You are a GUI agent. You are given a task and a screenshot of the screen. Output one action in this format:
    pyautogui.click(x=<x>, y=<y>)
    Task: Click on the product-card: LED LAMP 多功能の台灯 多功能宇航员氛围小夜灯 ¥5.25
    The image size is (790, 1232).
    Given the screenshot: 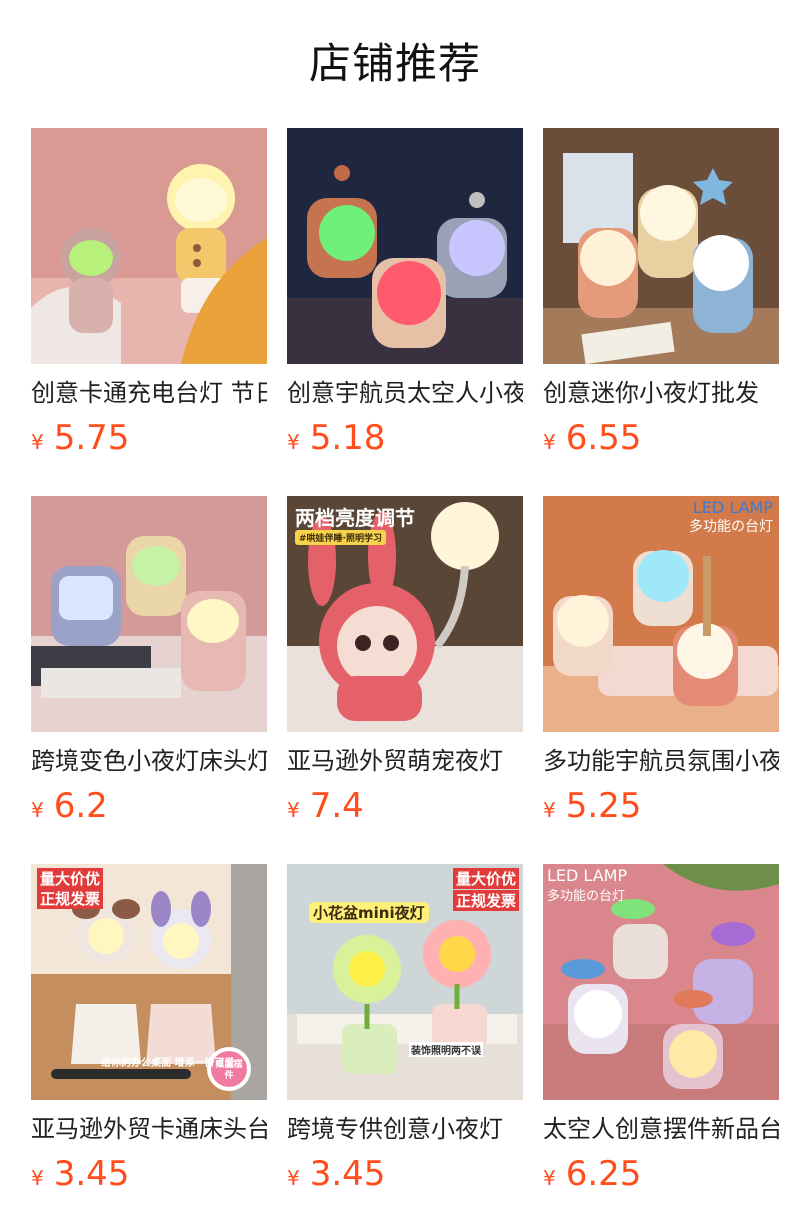 What is the action you would take?
    pyautogui.click(x=661, y=663)
    